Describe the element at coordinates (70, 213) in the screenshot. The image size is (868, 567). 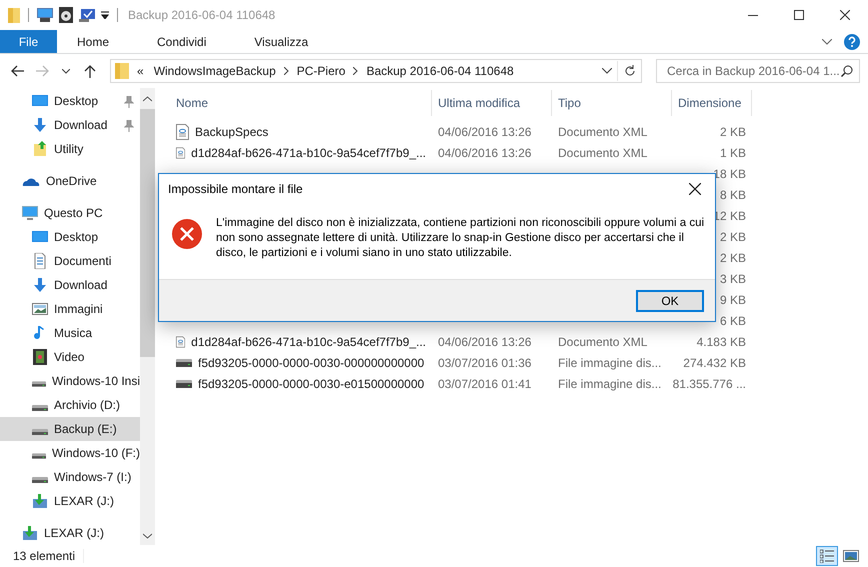
I see `nav-item: Questo PC` at that location.